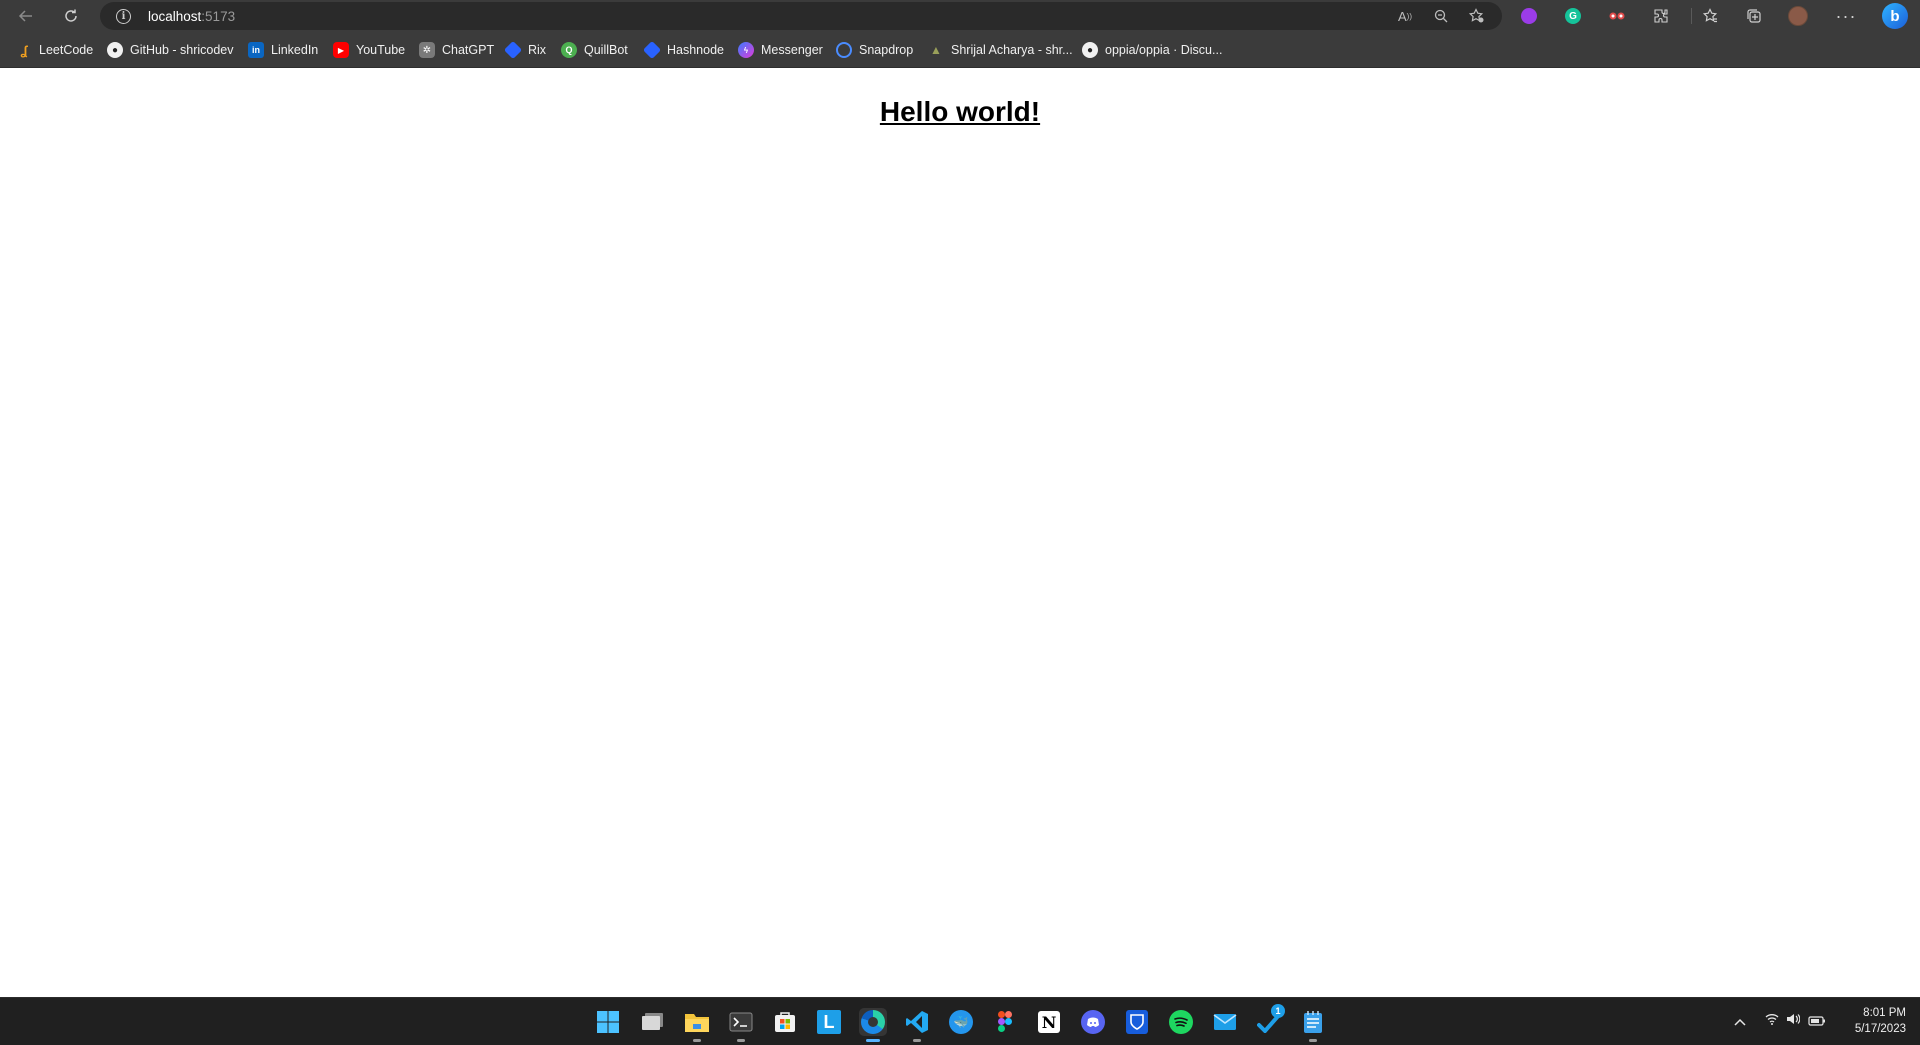  I want to click on notion-button: N, so click(1049, 1022).